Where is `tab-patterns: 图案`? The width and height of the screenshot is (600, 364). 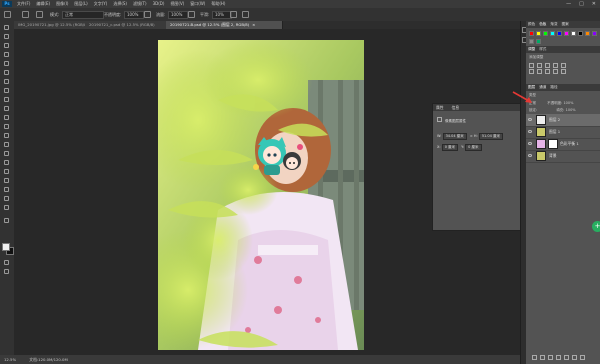
tab-patterns: 图案 is located at coordinates (565, 24).